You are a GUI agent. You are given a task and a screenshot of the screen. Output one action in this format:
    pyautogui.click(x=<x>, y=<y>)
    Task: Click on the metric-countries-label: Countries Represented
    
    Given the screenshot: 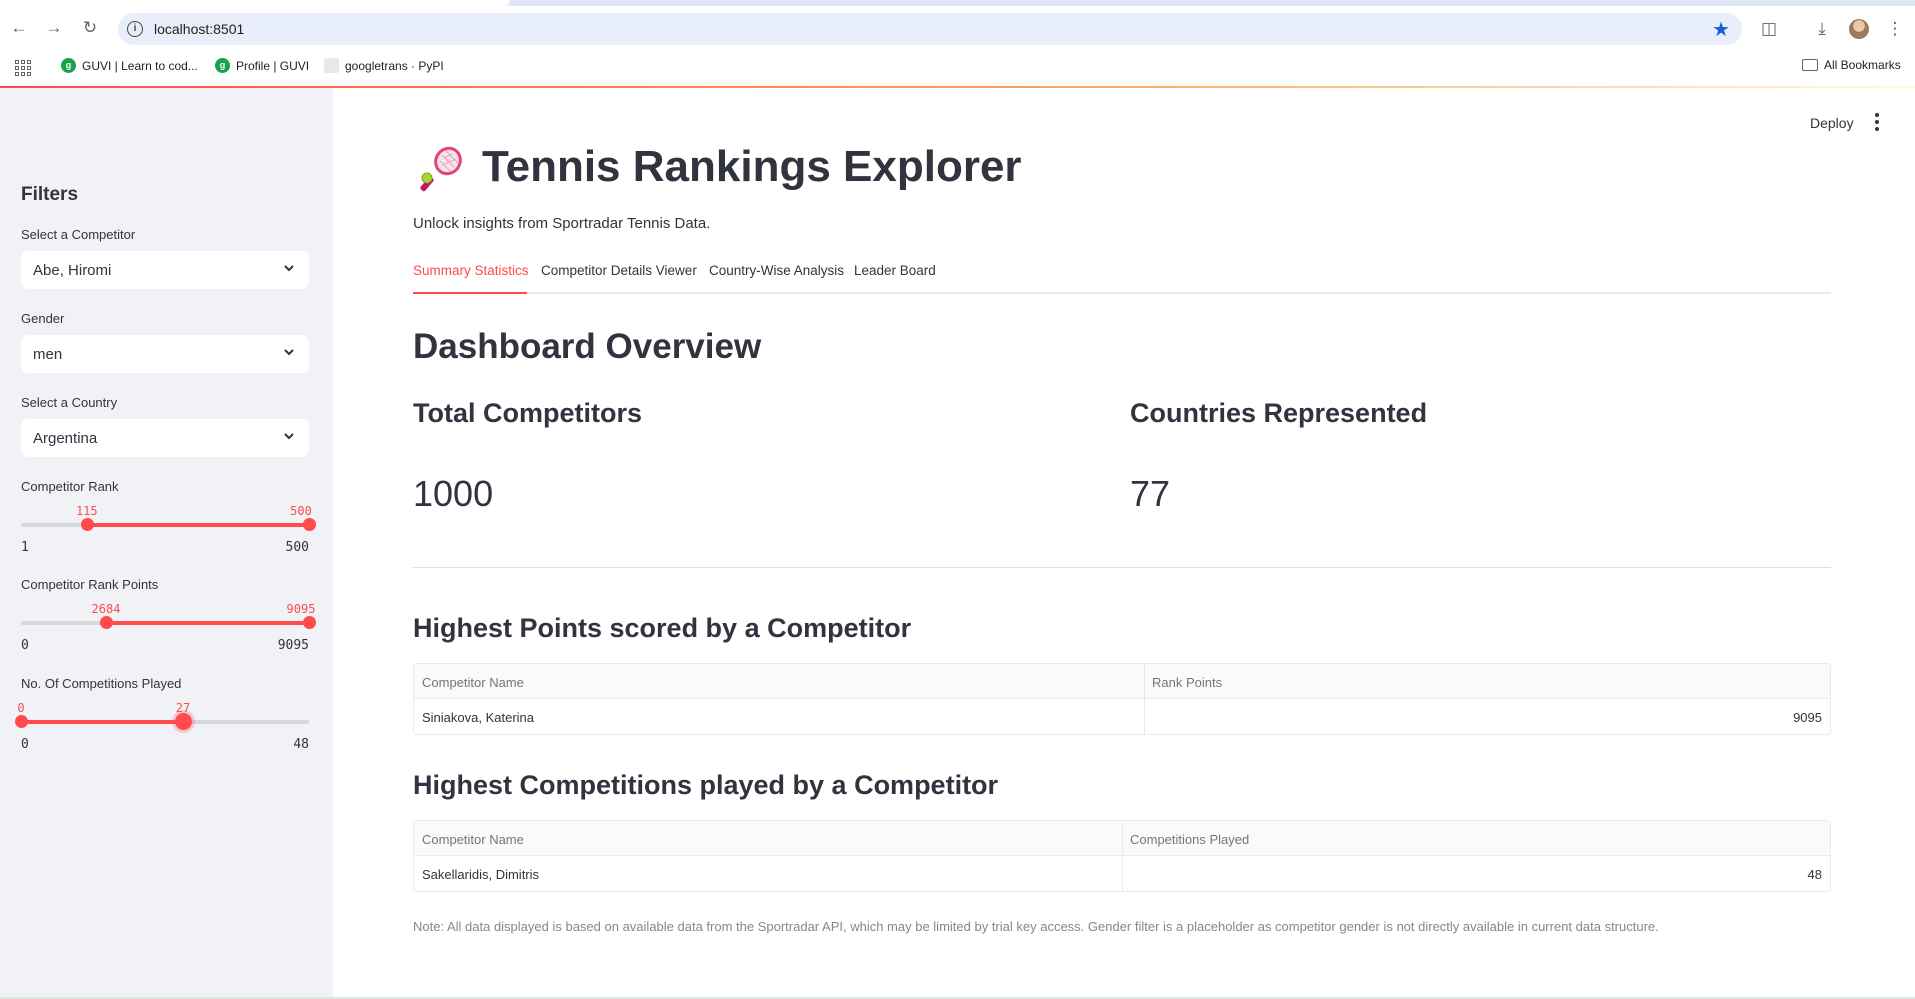 What is the action you would take?
    pyautogui.click(x=1279, y=413)
    